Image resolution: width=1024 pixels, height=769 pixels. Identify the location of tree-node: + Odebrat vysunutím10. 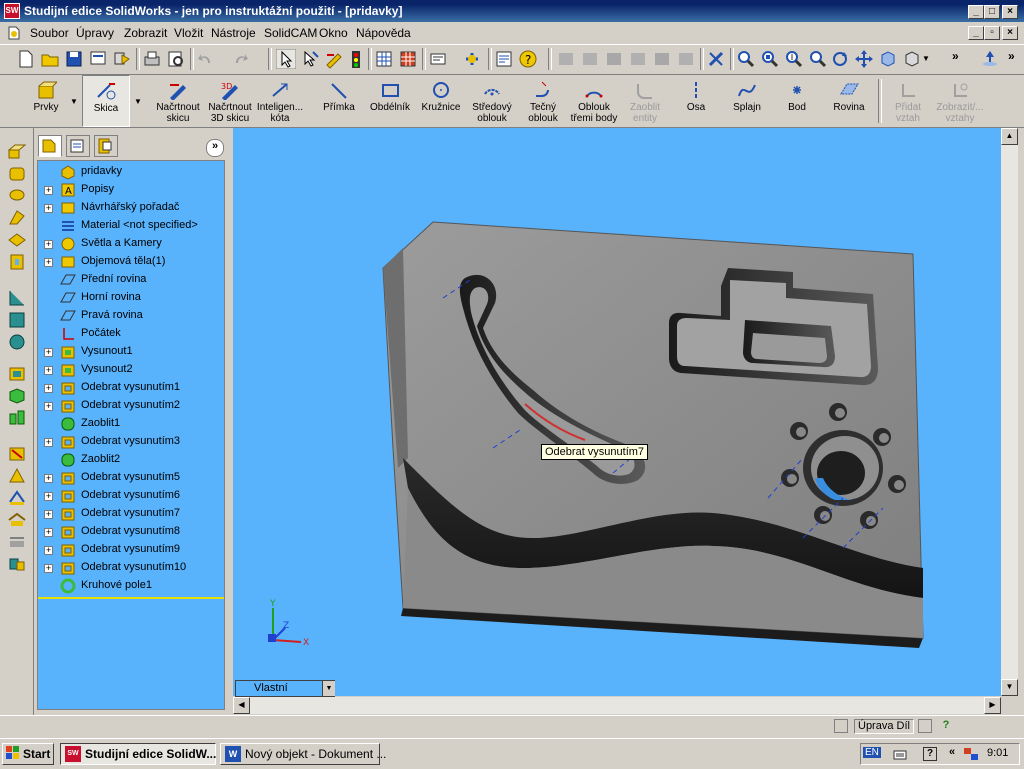
(131, 568).